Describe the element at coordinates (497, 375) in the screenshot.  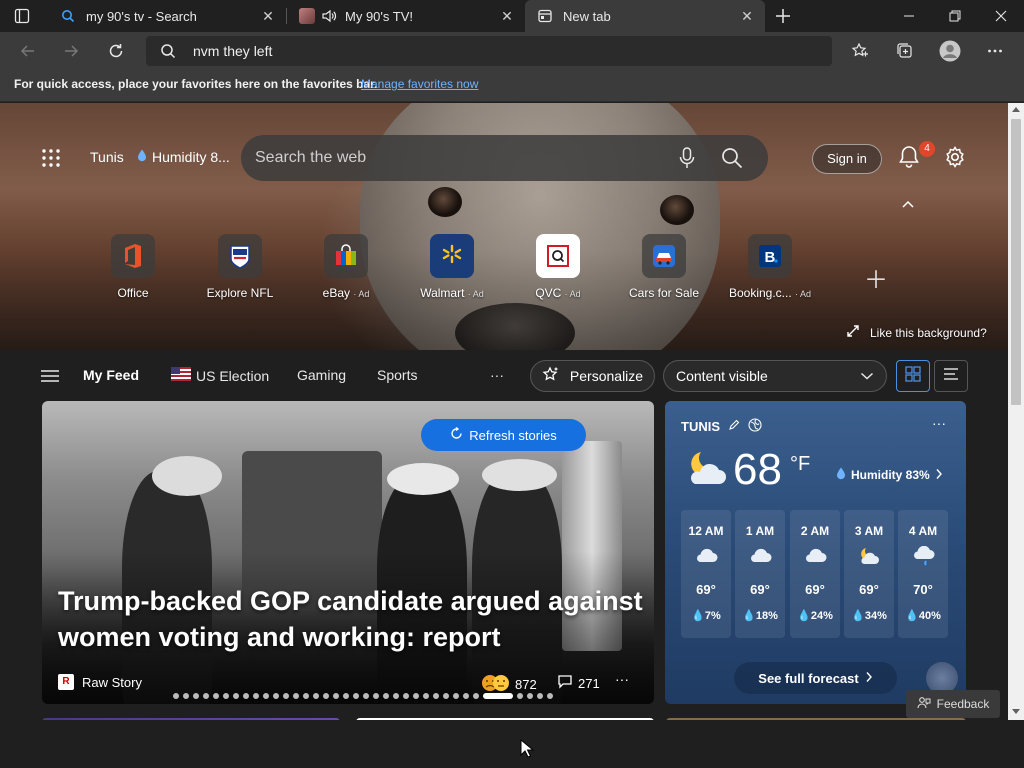
I see `feed-more-button: ···` at that location.